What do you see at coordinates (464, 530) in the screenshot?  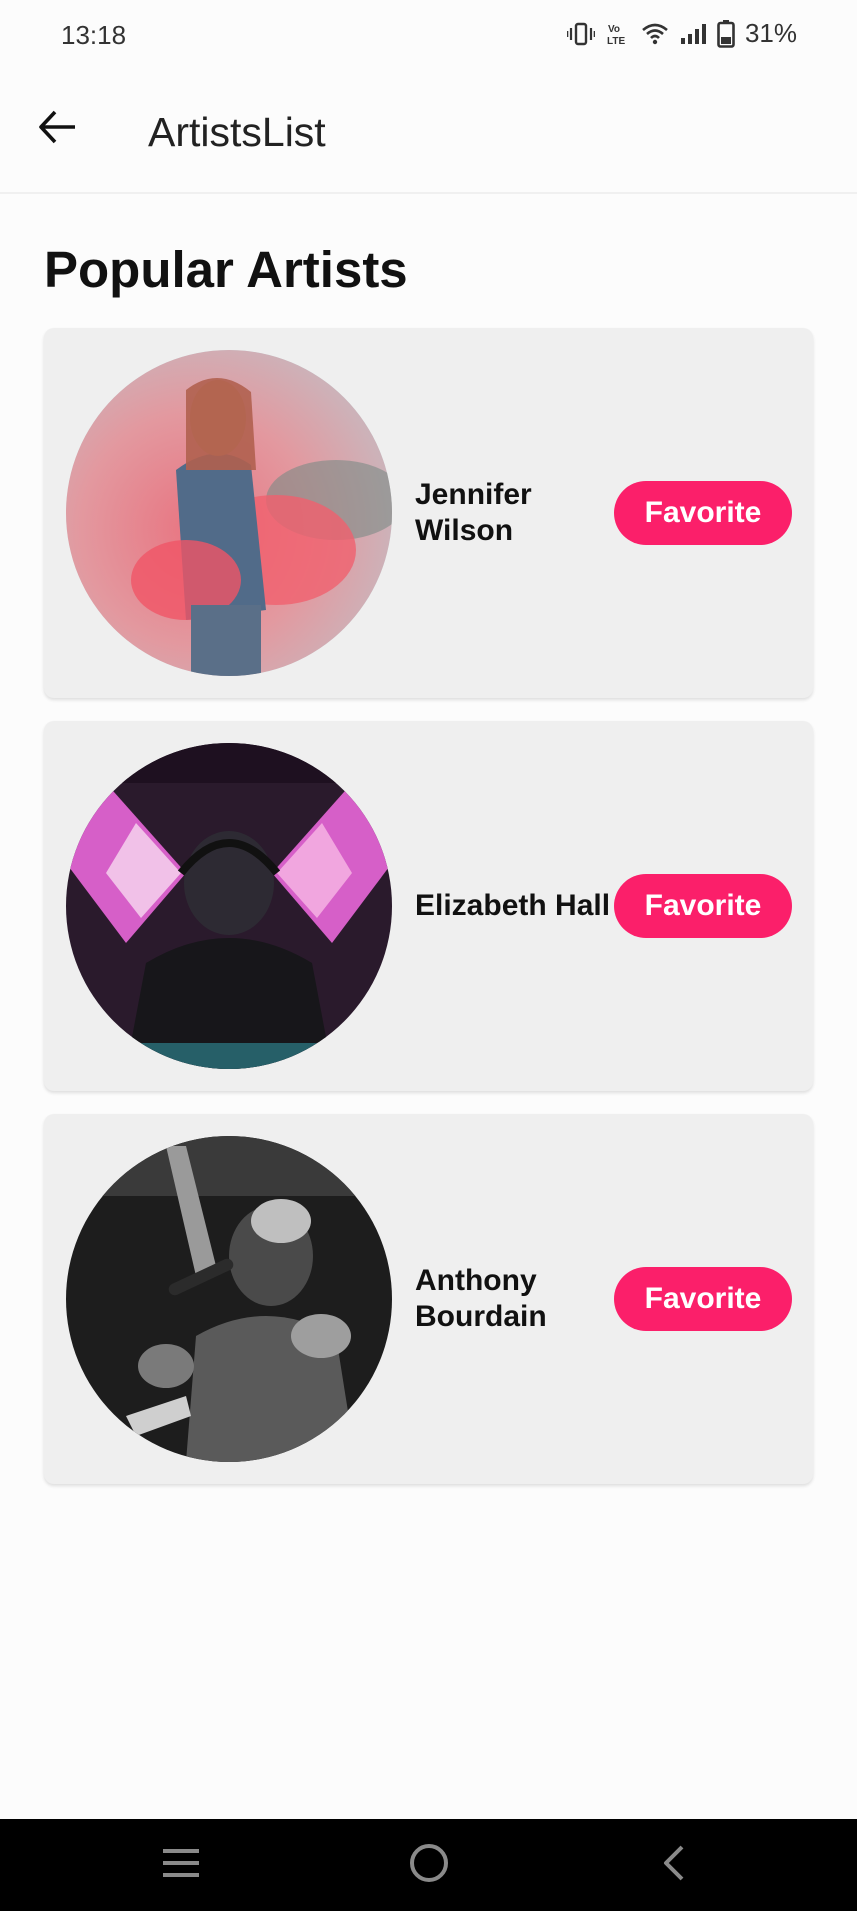 I see `artist-name-line2: Wilson` at bounding box center [464, 530].